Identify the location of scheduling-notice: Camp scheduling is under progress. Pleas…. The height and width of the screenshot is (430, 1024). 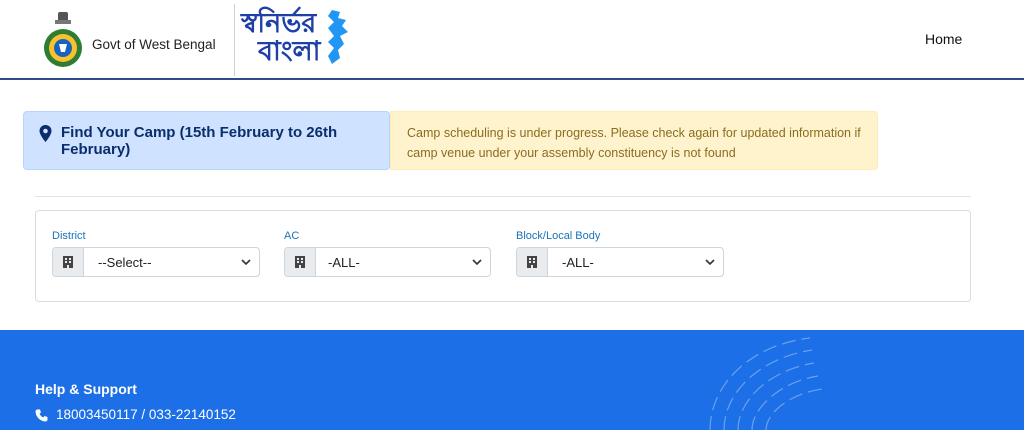
(634, 140).